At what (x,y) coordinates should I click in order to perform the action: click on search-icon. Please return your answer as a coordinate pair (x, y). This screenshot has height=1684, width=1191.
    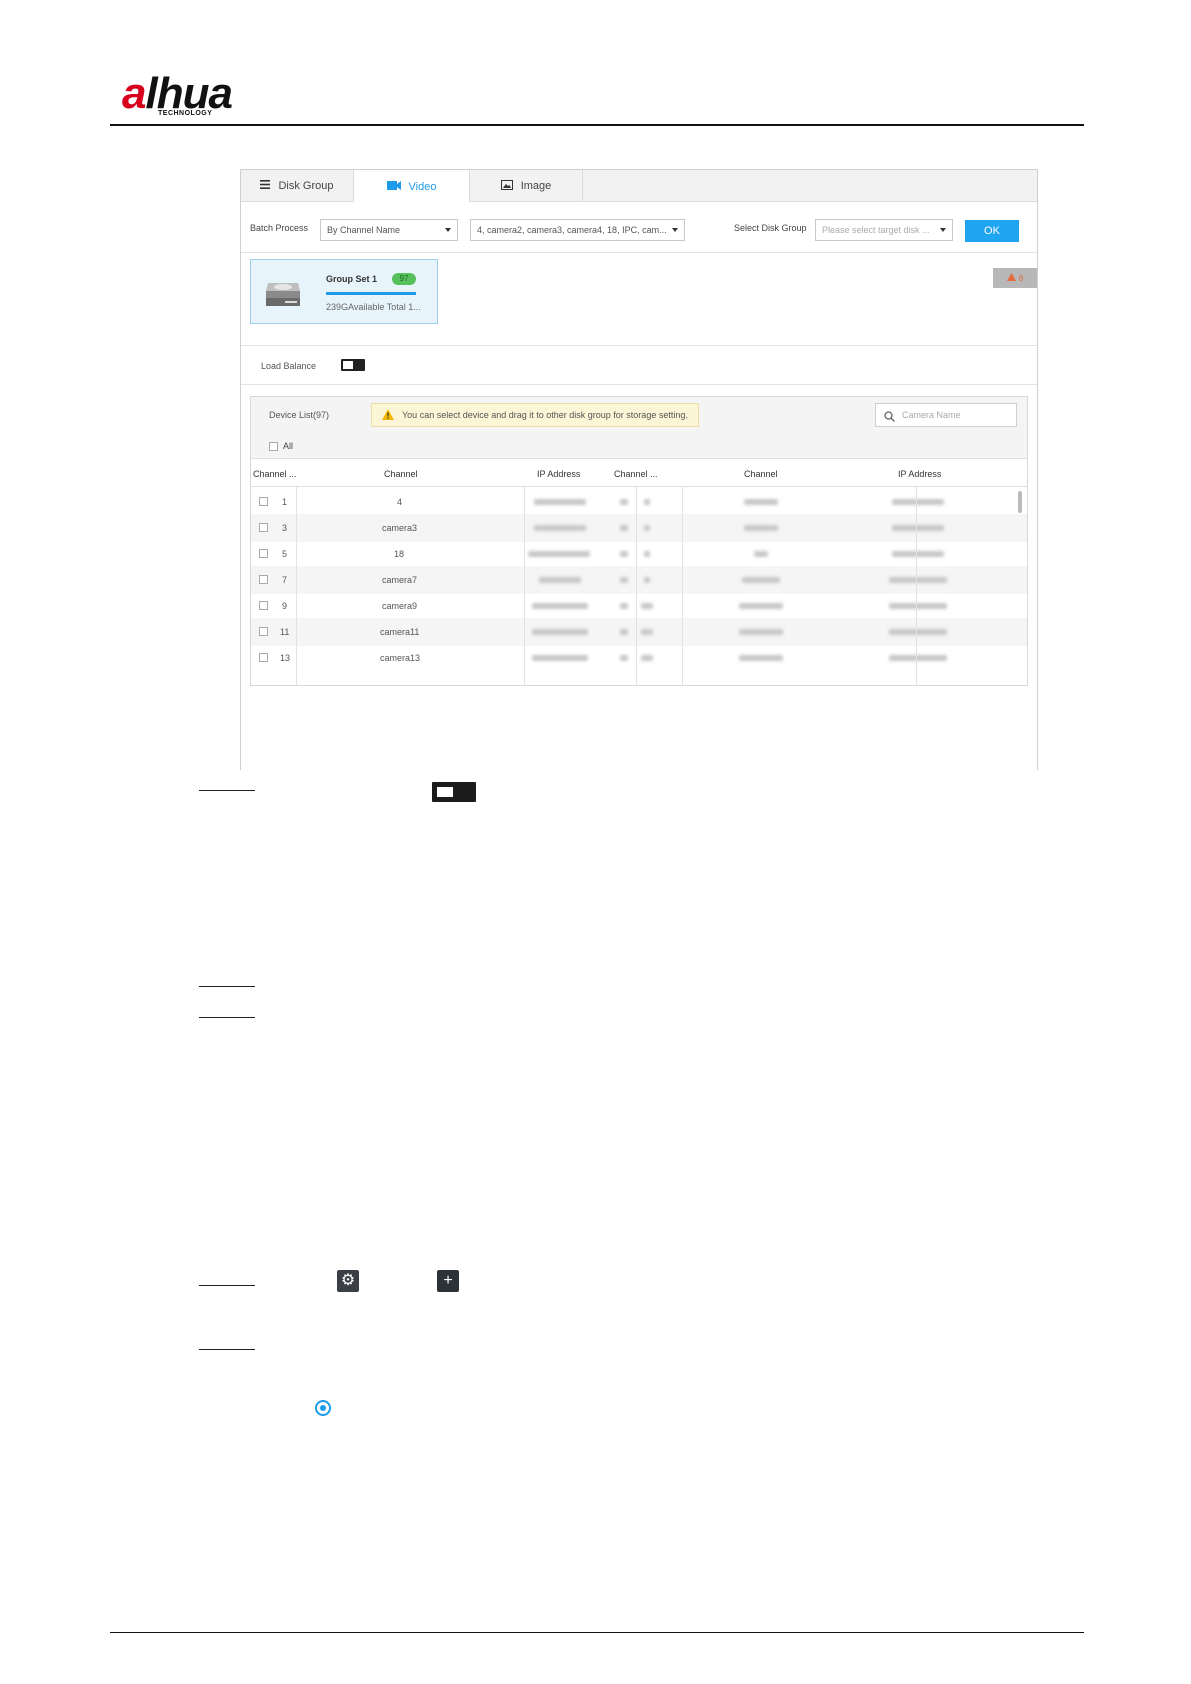
    Looking at the image, I should click on (889, 418).